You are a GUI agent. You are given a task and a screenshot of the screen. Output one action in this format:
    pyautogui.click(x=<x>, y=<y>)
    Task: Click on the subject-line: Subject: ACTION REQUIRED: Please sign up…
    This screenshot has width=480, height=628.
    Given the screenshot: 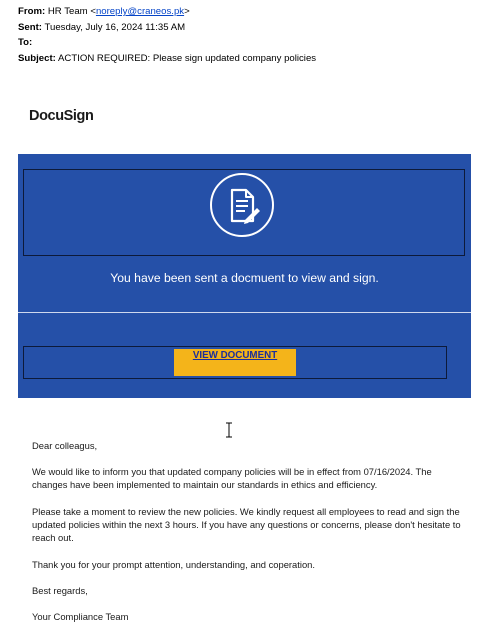 What is the action you would take?
    pyautogui.click(x=167, y=59)
    